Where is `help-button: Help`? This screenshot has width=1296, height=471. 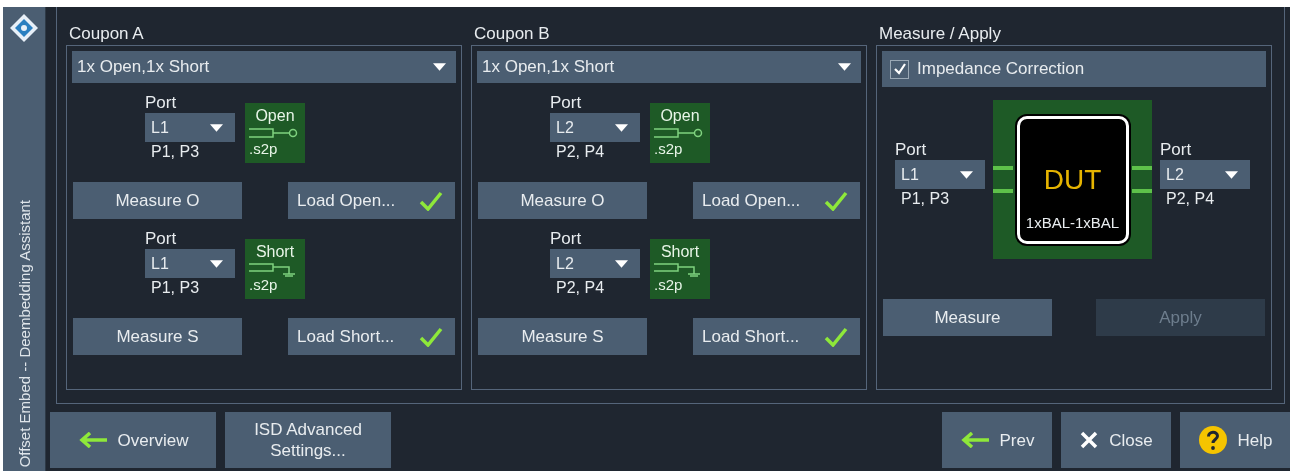
help-button: Help is located at coordinates (1235, 440).